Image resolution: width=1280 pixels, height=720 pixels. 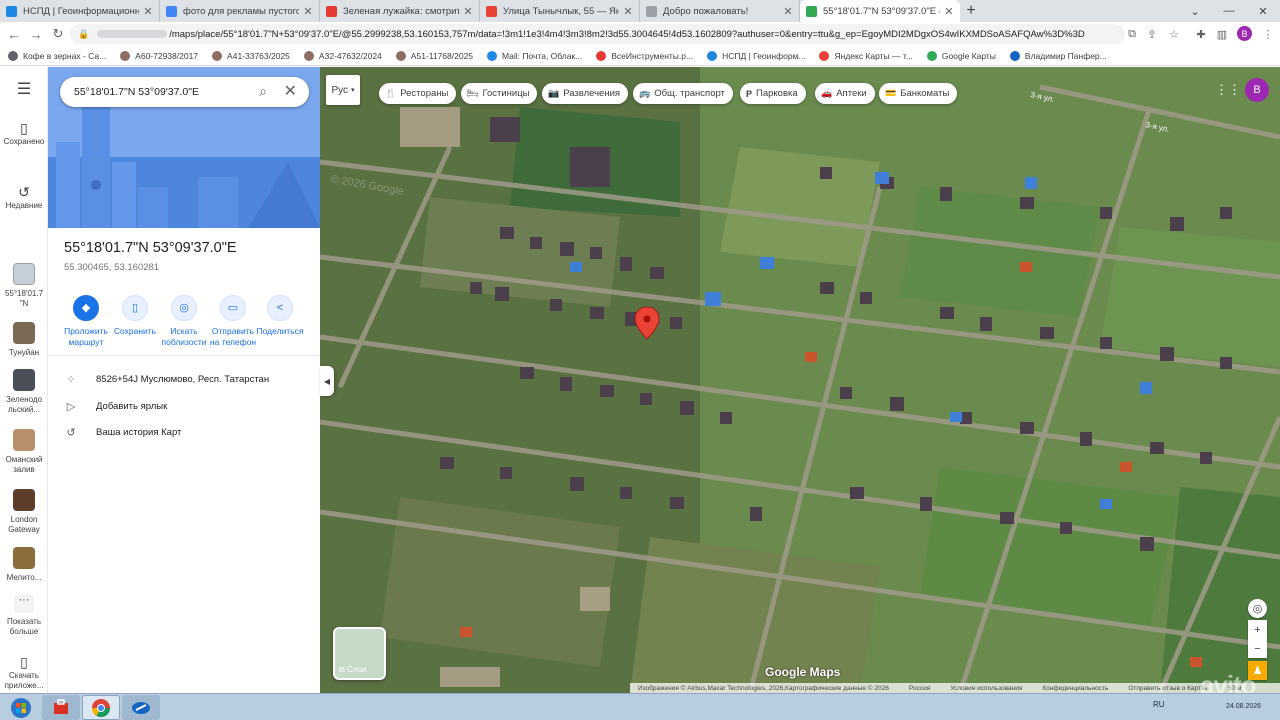 I want to click on tab-title: фото для рекламы пустого учас, so click(x=241, y=11).